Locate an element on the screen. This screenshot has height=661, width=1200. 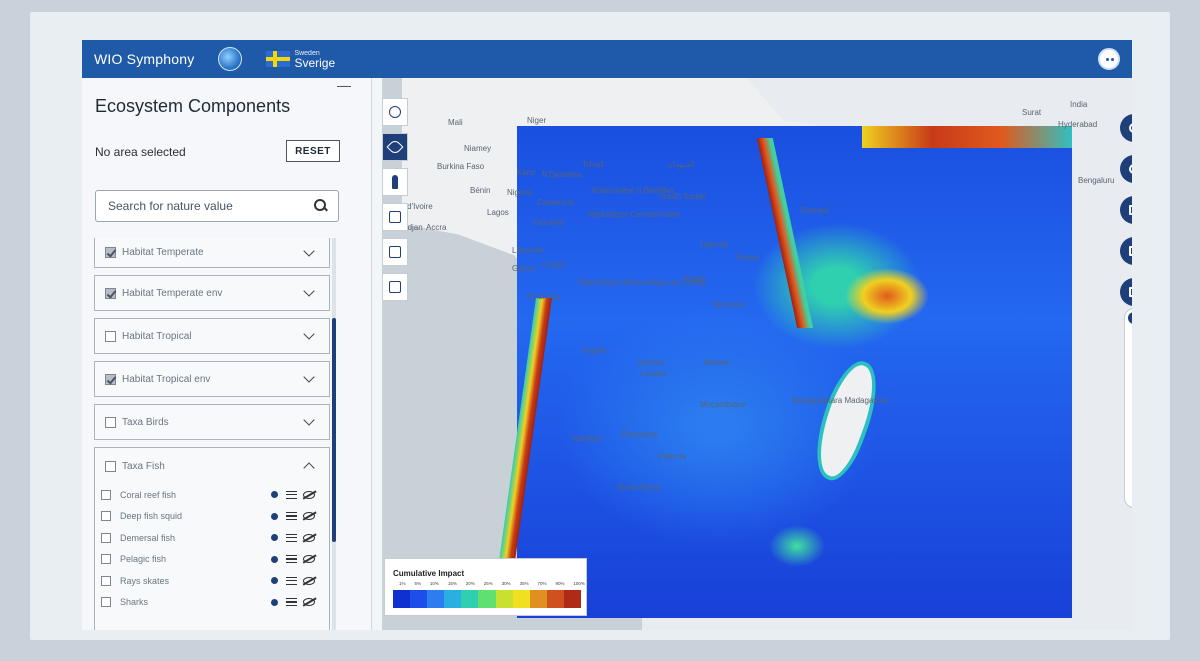
scrollbar-thumb is located at coordinates (334, 430).